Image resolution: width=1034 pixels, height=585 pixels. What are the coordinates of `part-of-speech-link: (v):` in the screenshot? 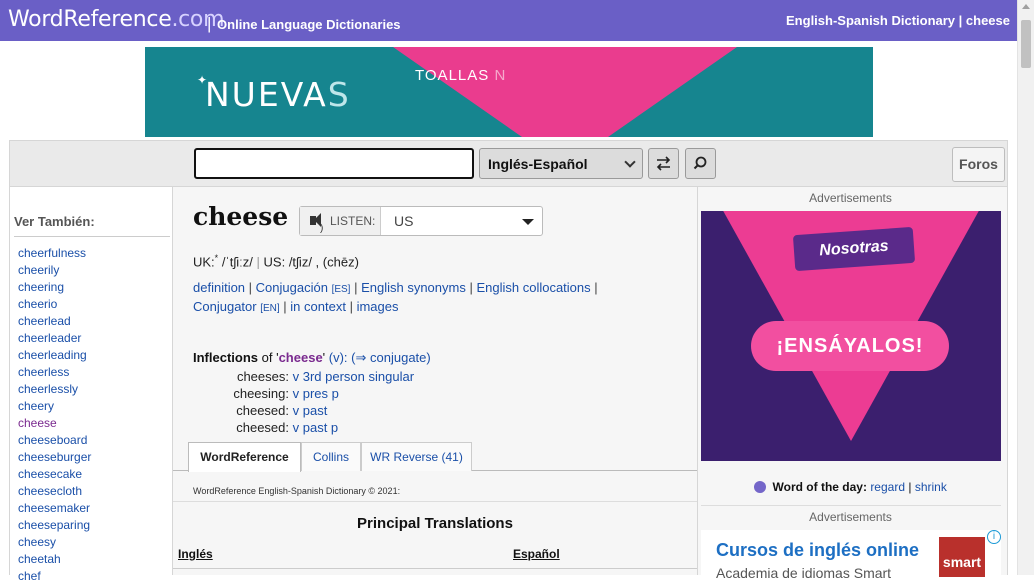 It's located at (338, 357).